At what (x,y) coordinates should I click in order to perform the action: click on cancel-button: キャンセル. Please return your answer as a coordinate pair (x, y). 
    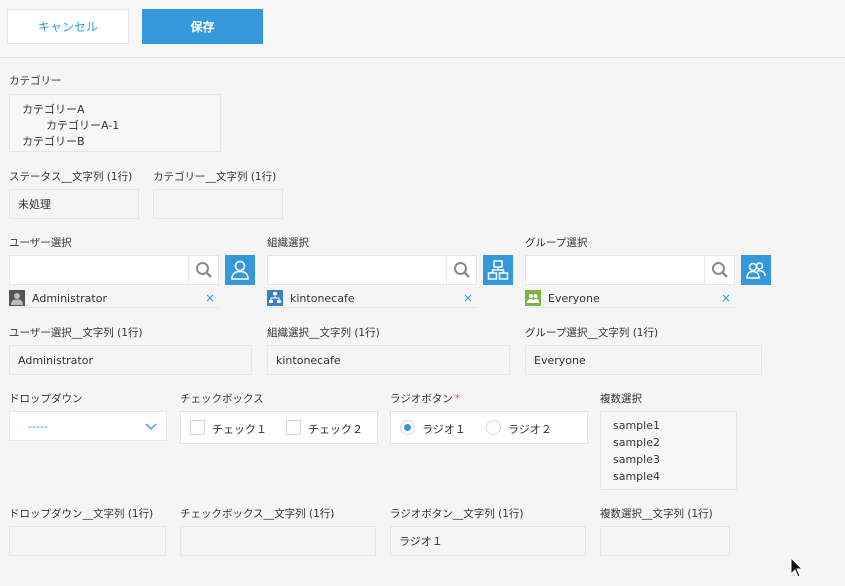
    Looking at the image, I should click on (68, 26).